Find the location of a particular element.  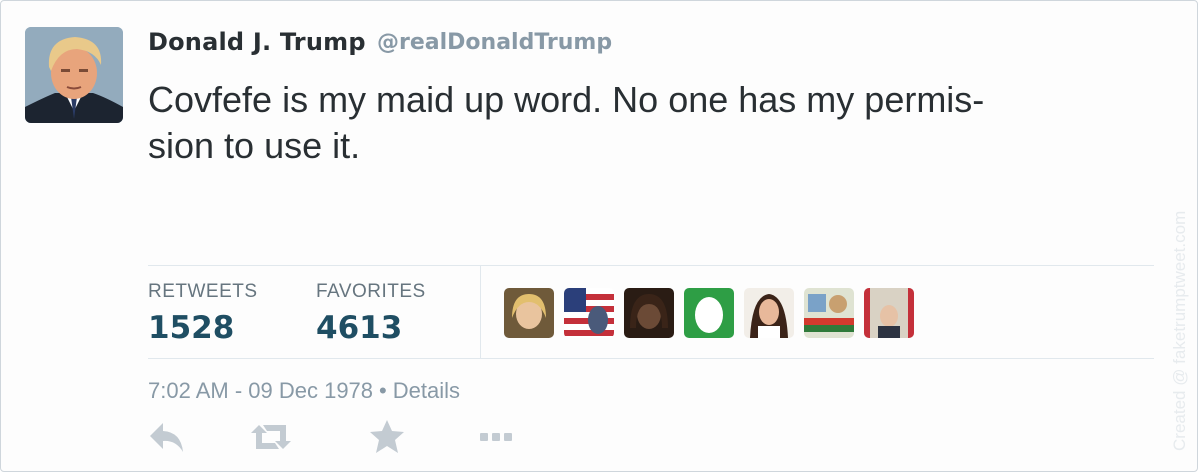

favorites-label: FAVORITES is located at coordinates (371, 291).